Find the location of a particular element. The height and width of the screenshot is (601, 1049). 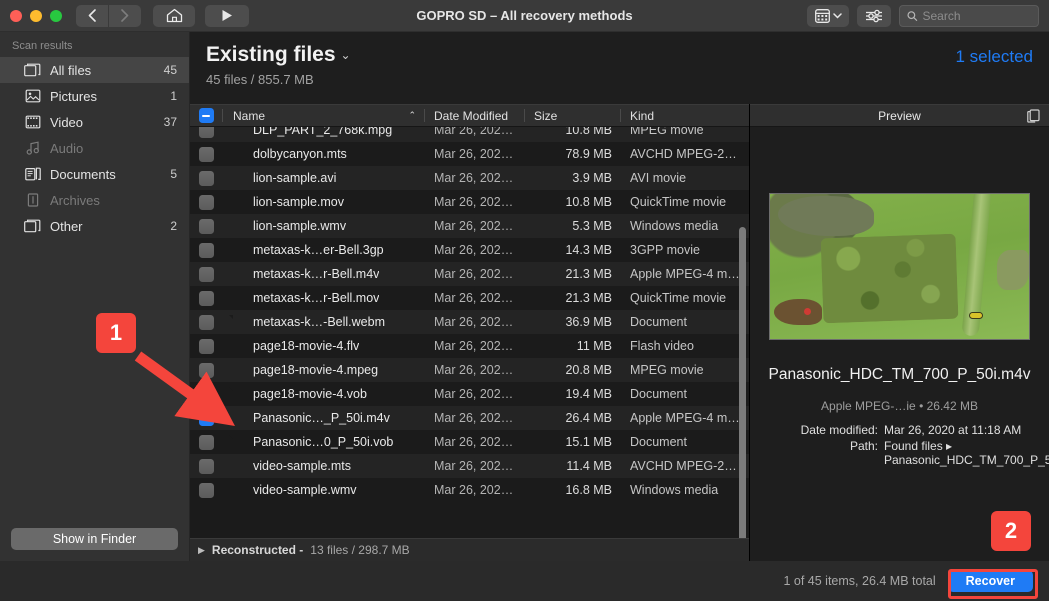

back-button is located at coordinates (92, 15).